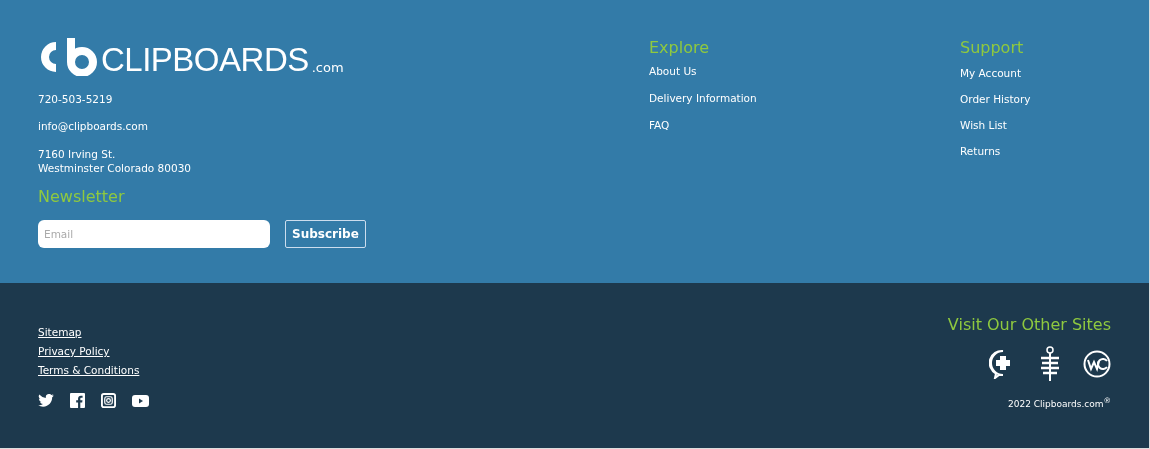 The height and width of the screenshot is (449, 1150). Describe the element at coordinates (77, 400) in the screenshot. I see `facebook-icon` at that location.